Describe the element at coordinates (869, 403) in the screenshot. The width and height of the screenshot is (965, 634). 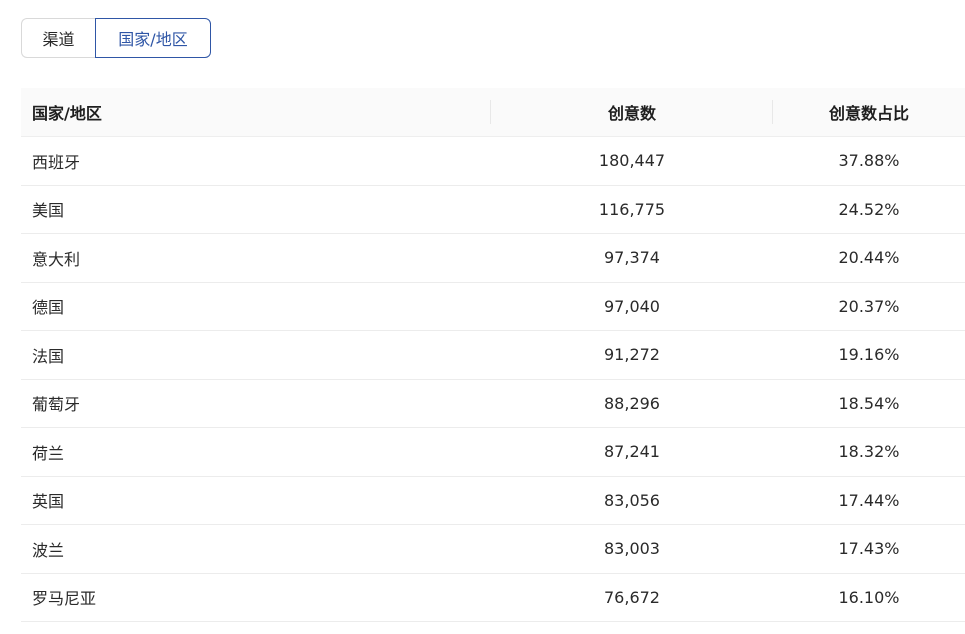
I see `cell-share: 18.54%` at that location.